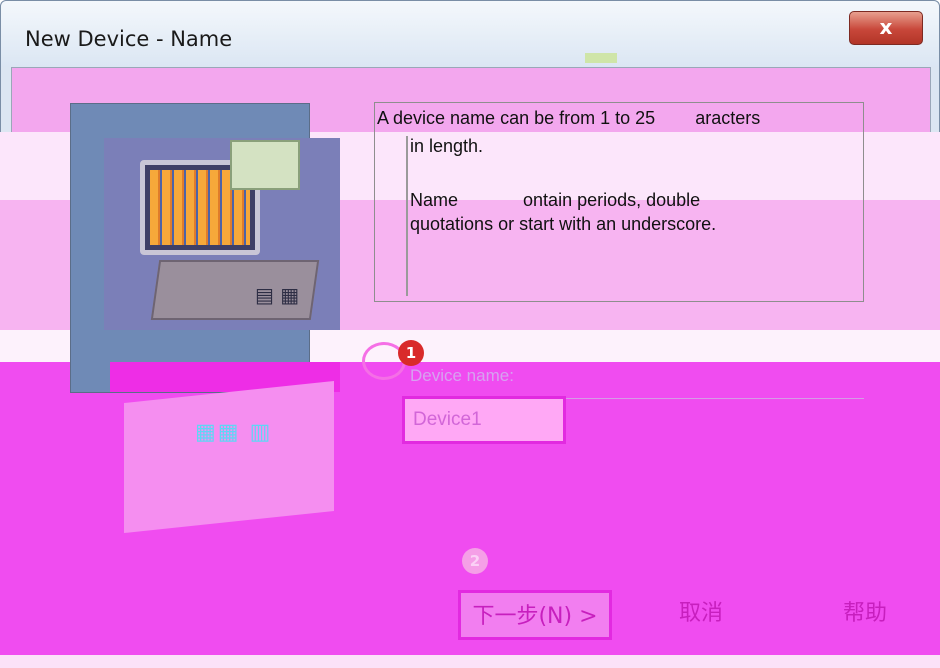  Describe the element at coordinates (470, 661) in the screenshot. I see `overlay-band` at that location.